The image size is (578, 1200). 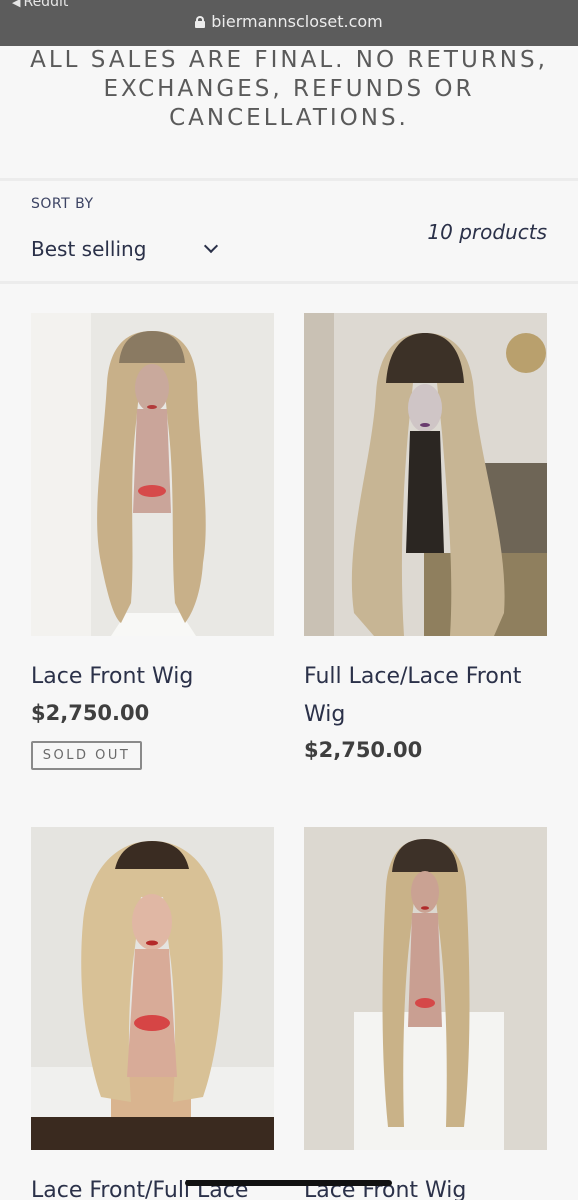 What do you see at coordinates (425, 696) in the screenshot?
I see `product-title: Full Lace/Lace Front Wig` at bounding box center [425, 696].